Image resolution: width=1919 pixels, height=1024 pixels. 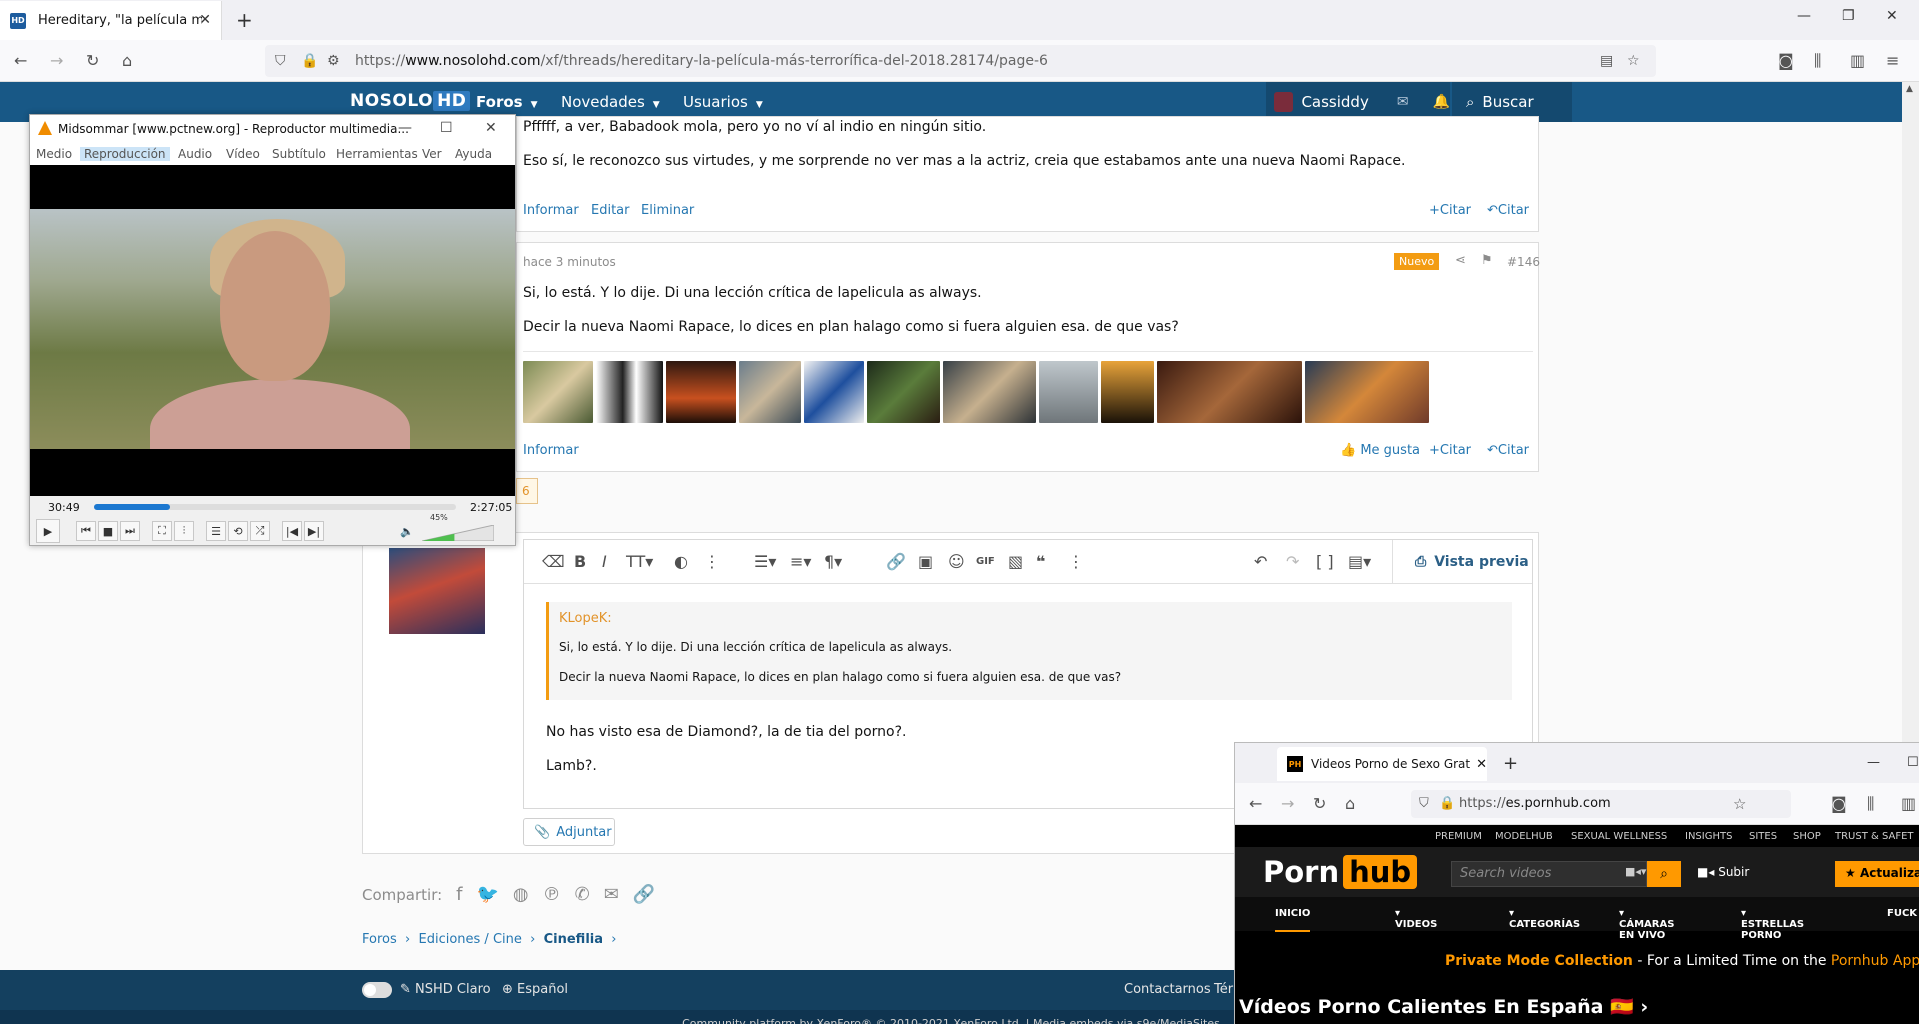 I want to click on nav-usuarios: Usuarios ▼, so click(x=723, y=102).